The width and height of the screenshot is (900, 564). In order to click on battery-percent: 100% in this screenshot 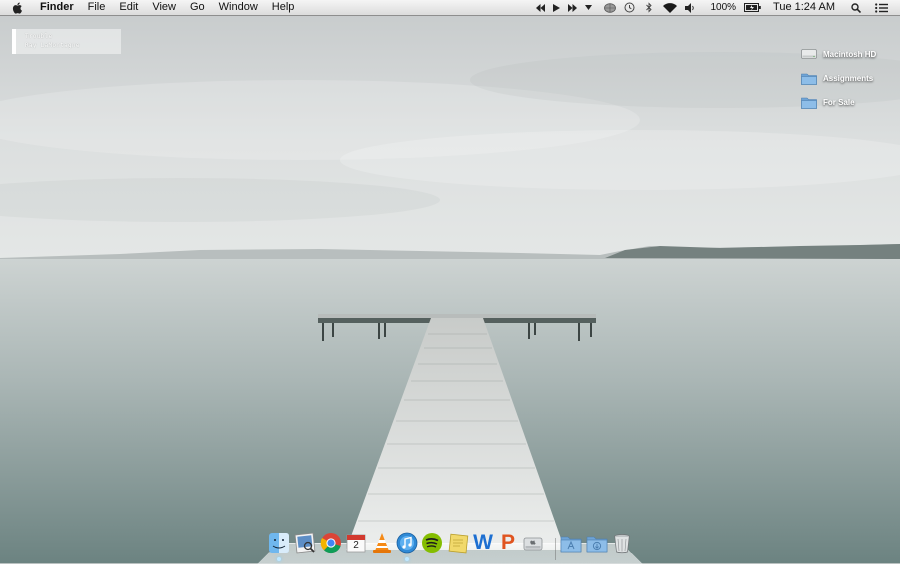, I will do `click(720, 7)`.